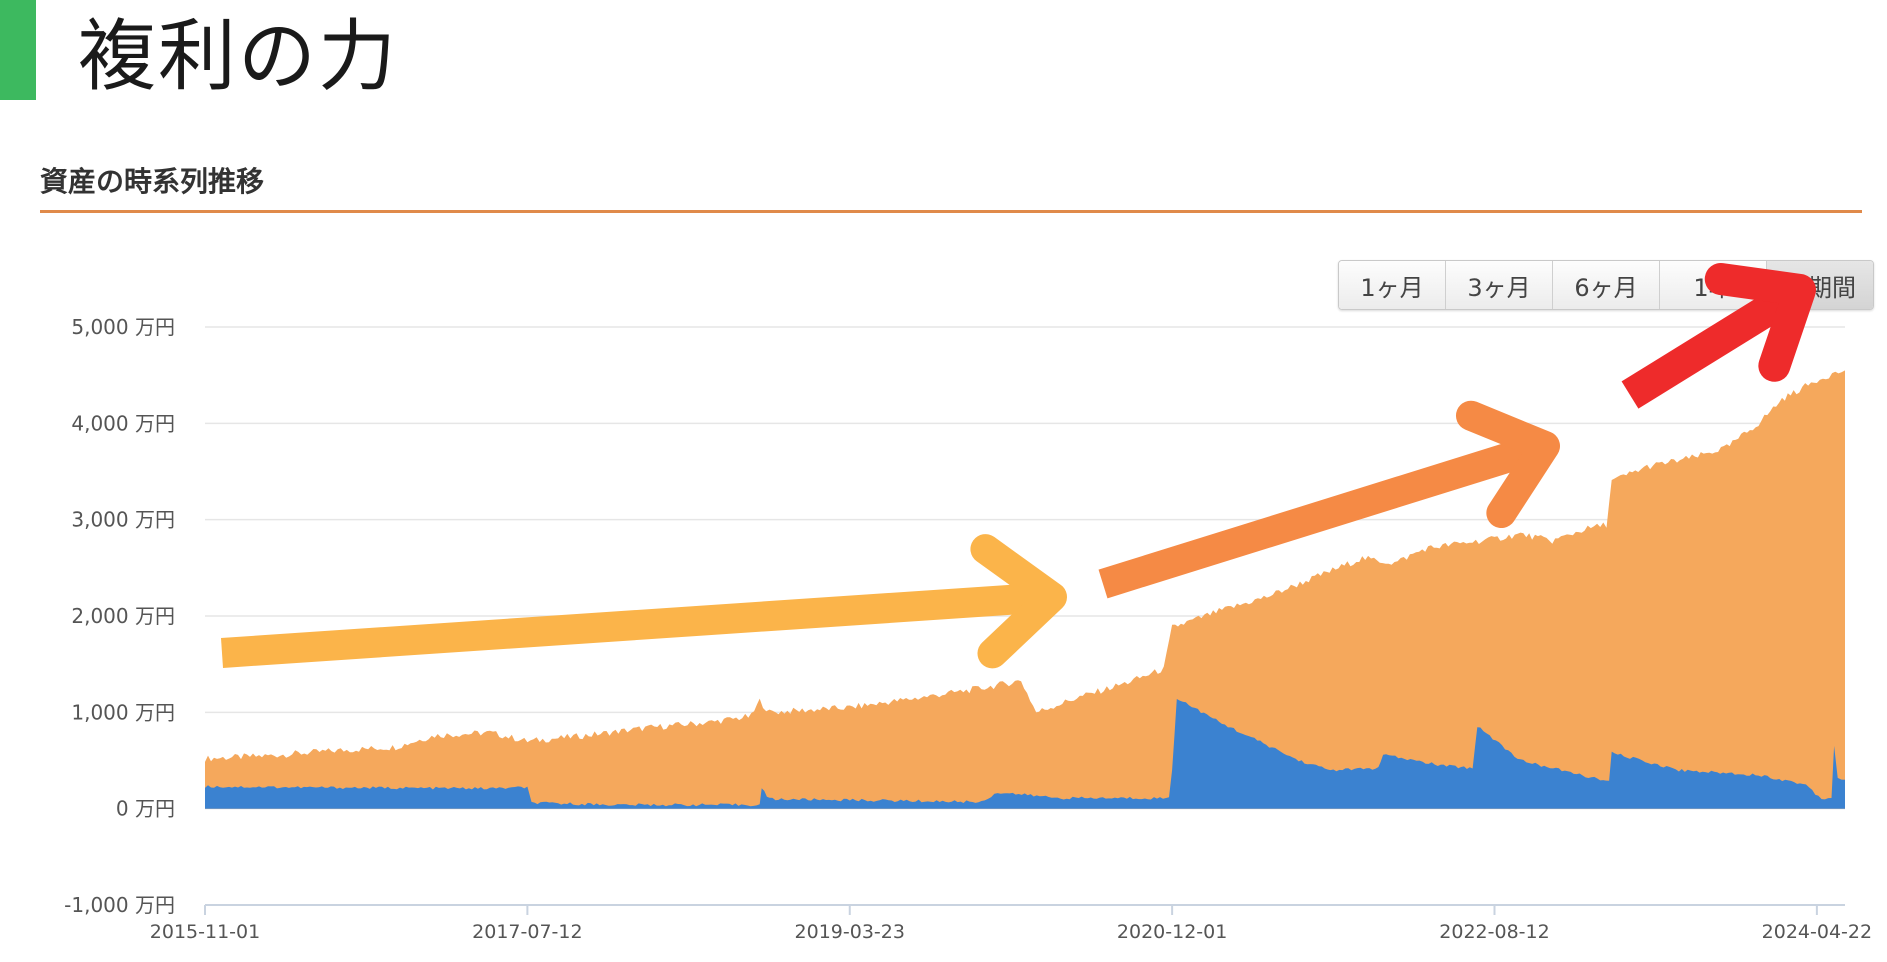 The image size is (1887, 962). Describe the element at coordinates (123, 520) in the screenshot. I see `y-tick-label: 3,000 万円` at that location.